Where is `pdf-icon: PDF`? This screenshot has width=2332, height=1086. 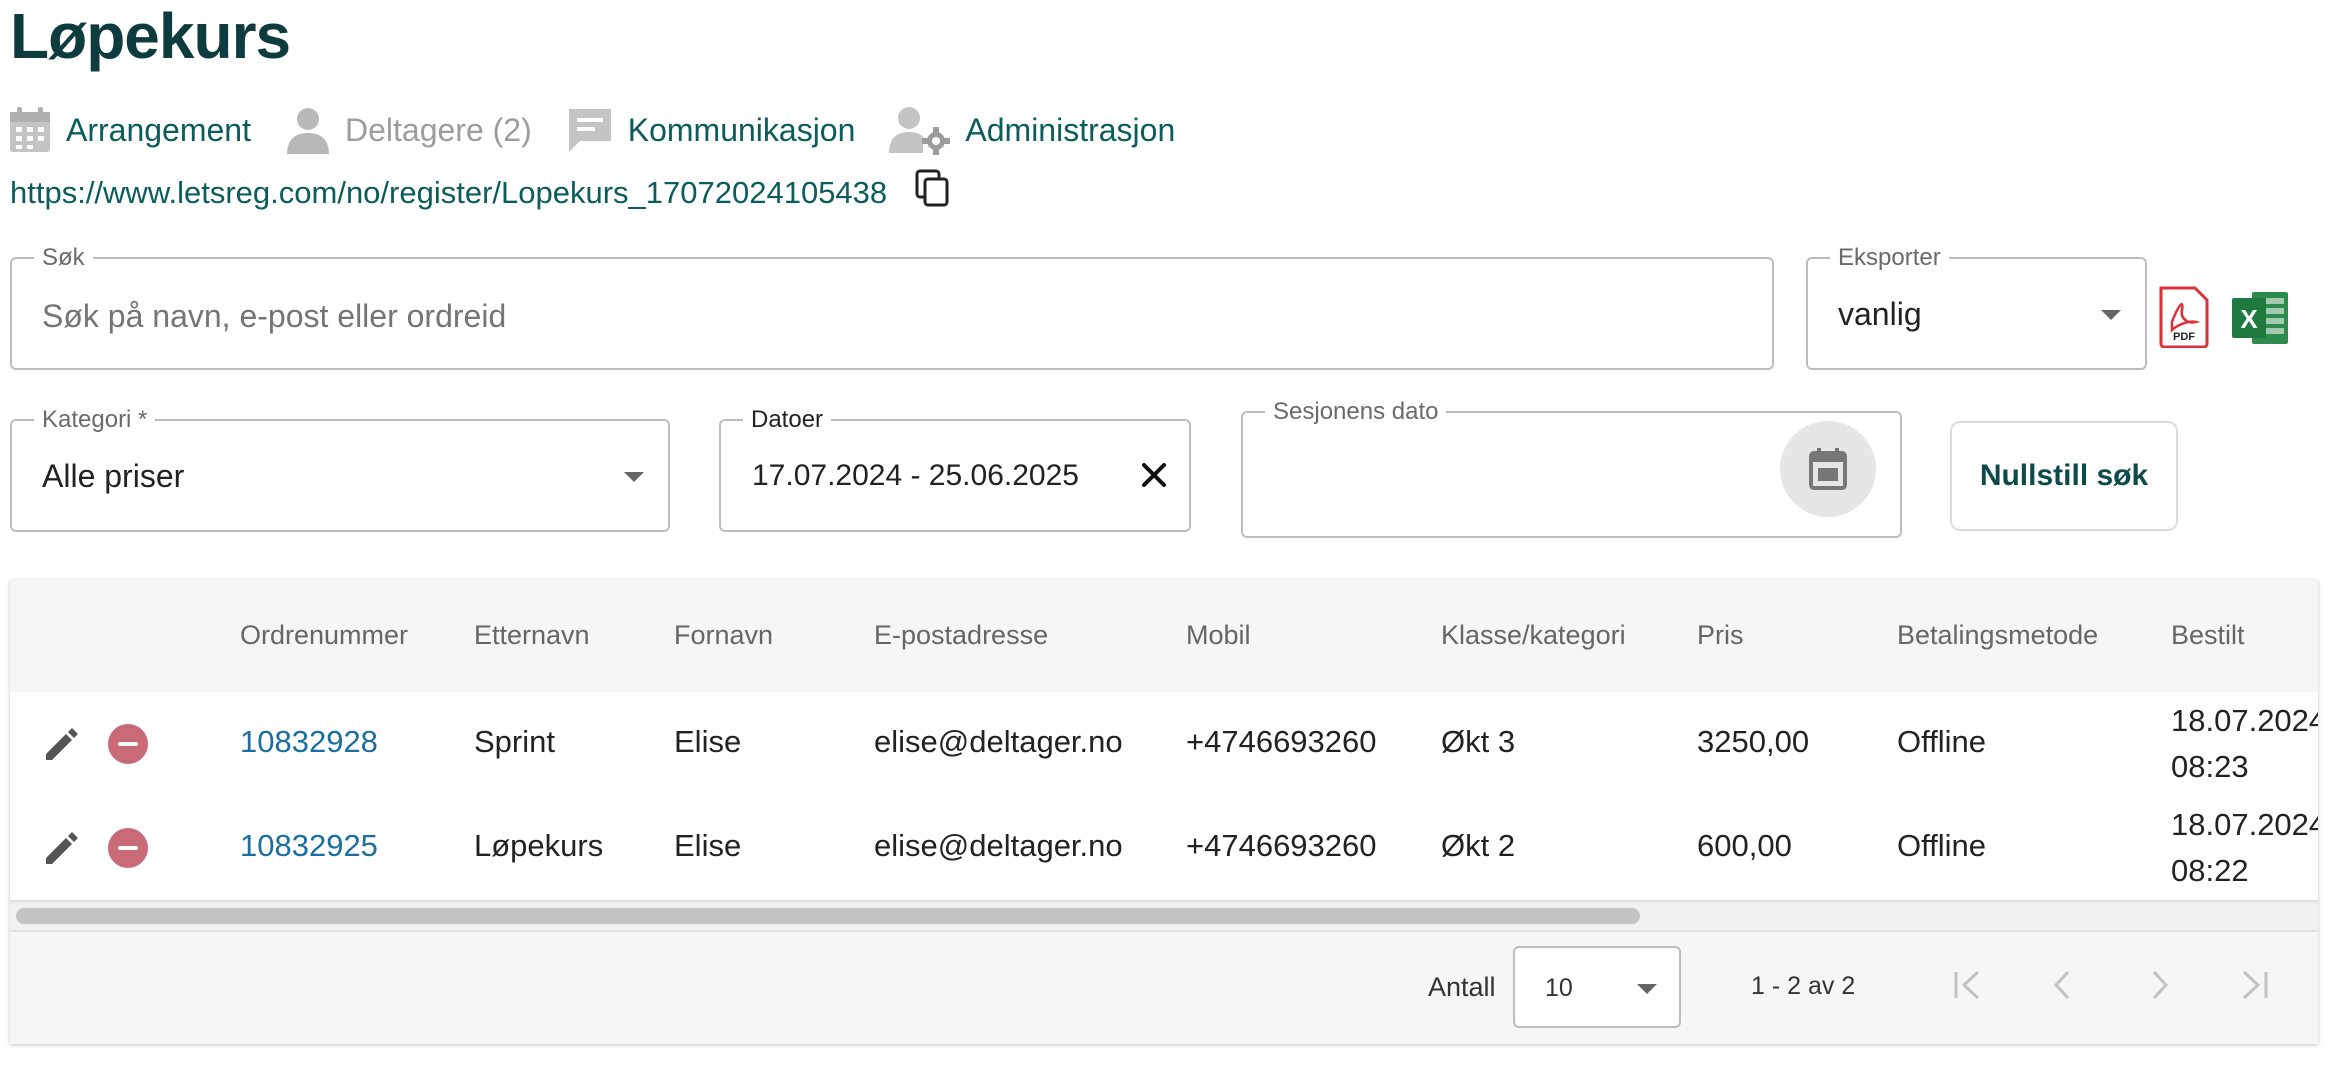 pdf-icon: PDF is located at coordinates (2184, 317).